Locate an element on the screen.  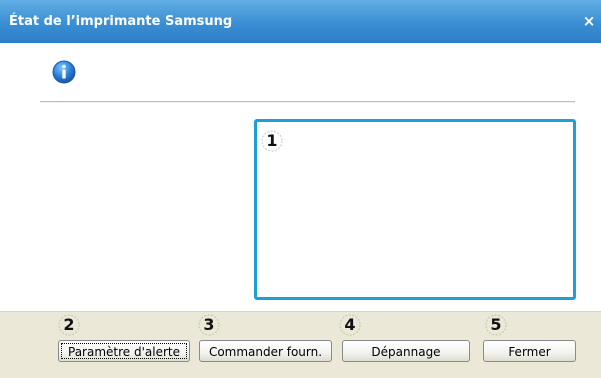
callout-marker-3: 3 is located at coordinates (209, 325).